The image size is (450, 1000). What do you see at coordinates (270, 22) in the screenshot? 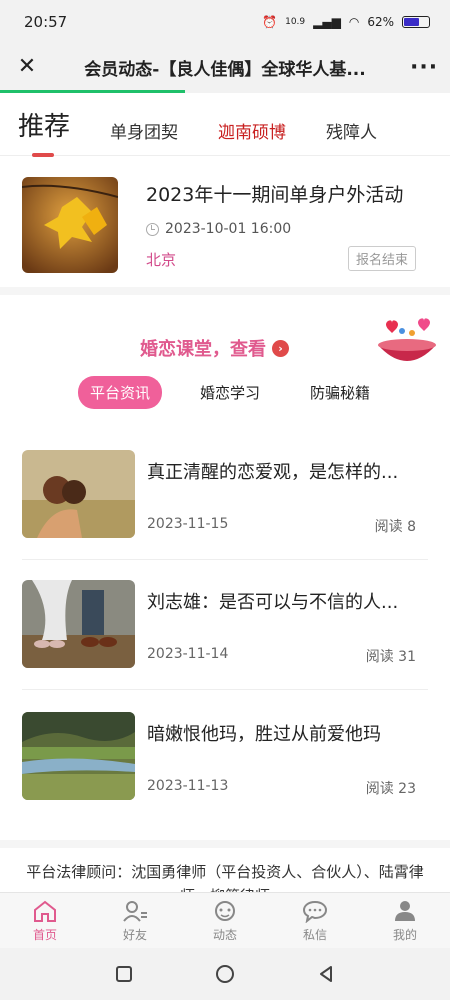
I see `alarm-icon: ⏰` at bounding box center [270, 22].